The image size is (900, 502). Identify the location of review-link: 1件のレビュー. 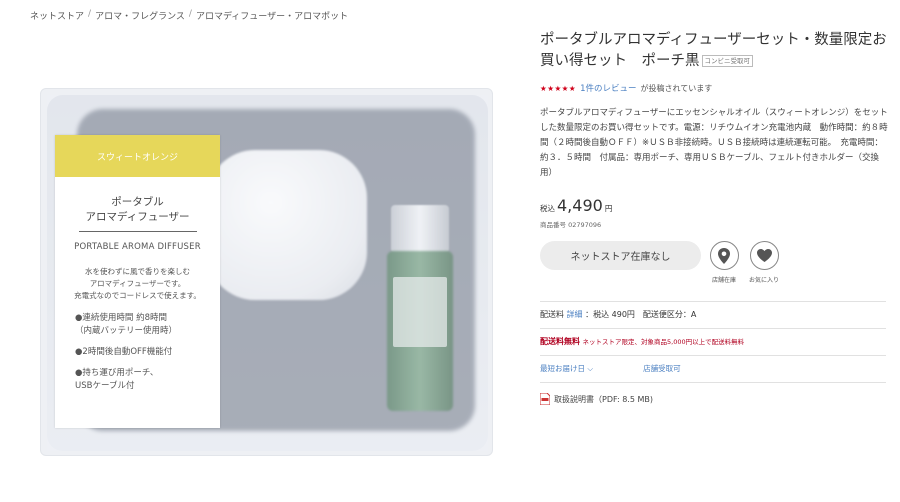
(608, 88).